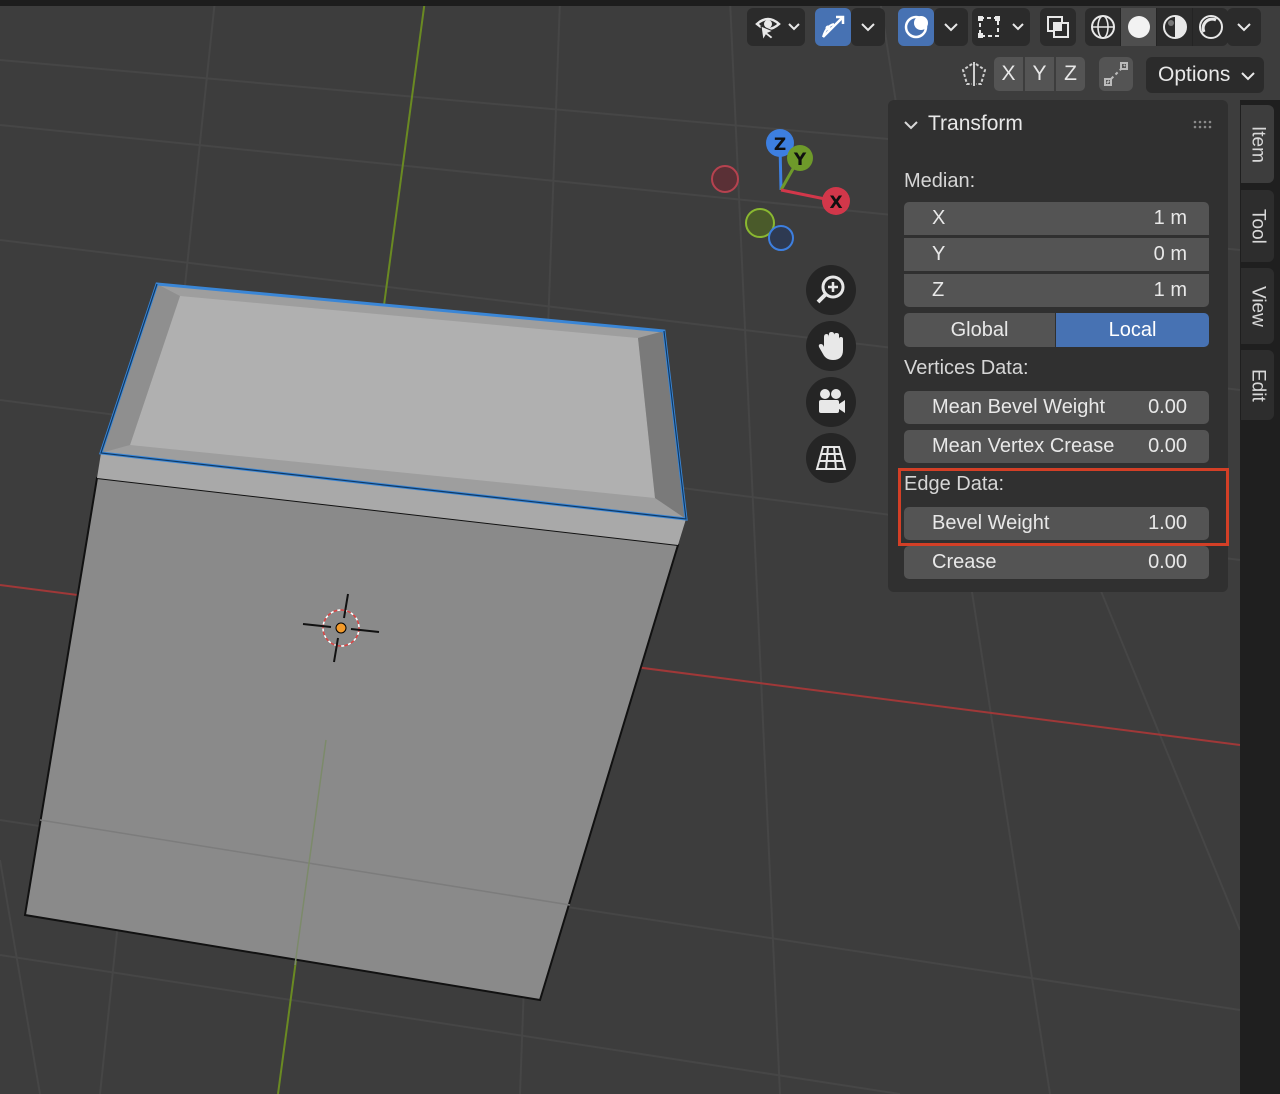 The height and width of the screenshot is (1094, 1280). Describe the element at coordinates (800, 160) in the screenshot. I see `gizmo-y-label: Y` at that location.